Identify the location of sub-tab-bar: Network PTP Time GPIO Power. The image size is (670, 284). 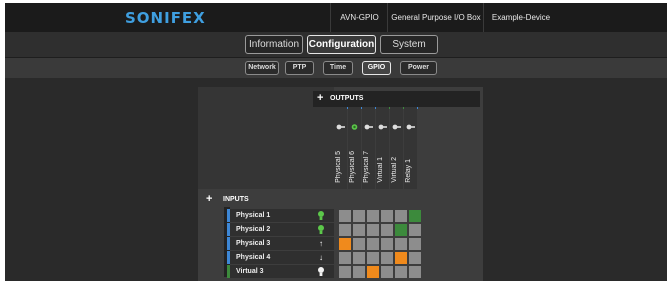
(336, 68).